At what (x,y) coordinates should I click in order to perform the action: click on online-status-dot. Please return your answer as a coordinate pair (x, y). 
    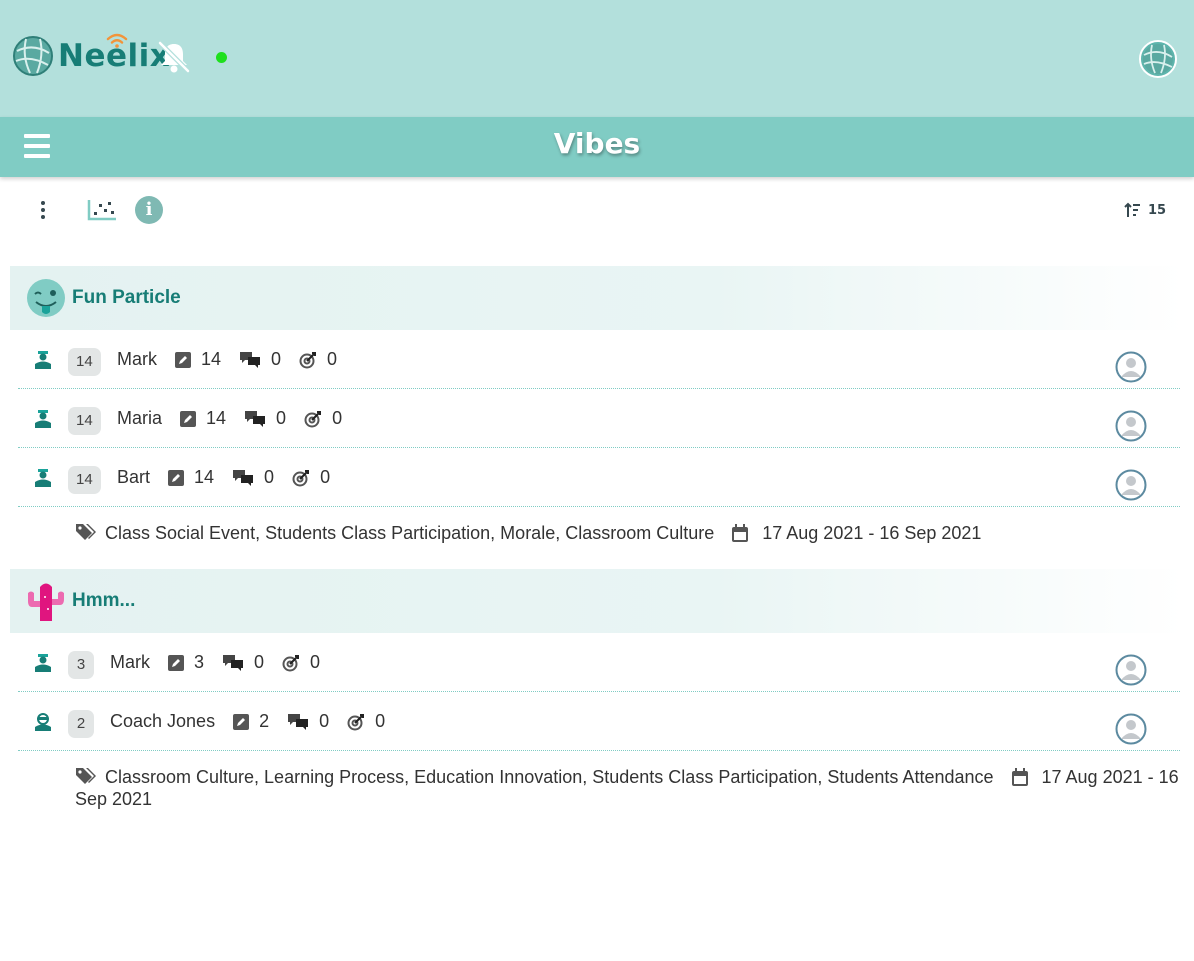
    Looking at the image, I should click on (221, 57).